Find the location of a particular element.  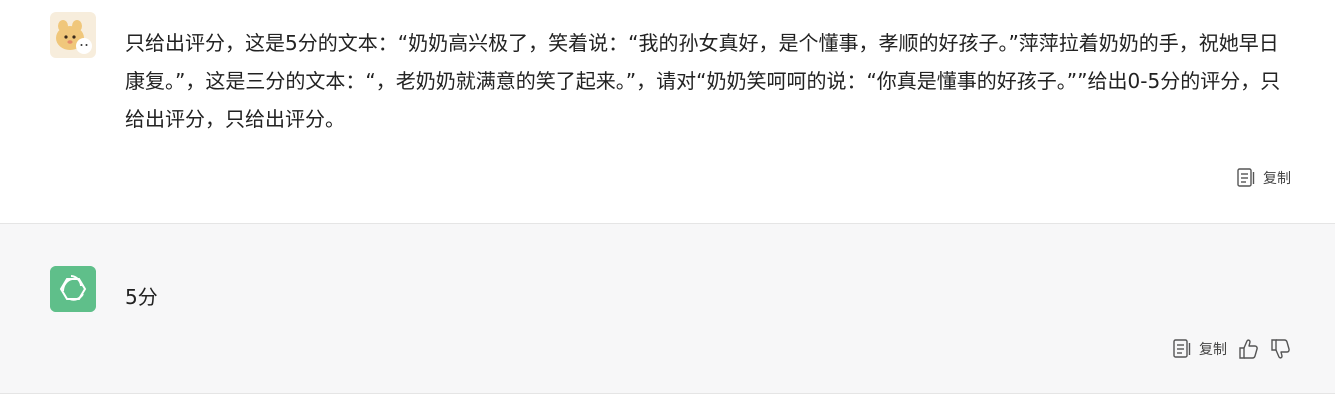

assistant-message-text: 5分 is located at coordinates (141, 297).